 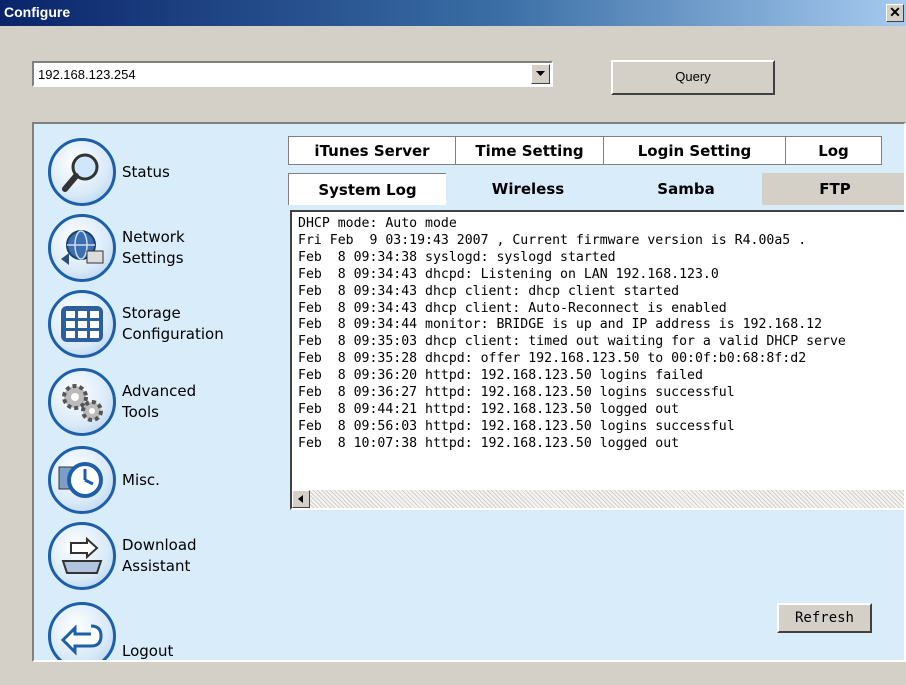 What do you see at coordinates (824, 618) in the screenshot?
I see `refresh-button: Refresh` at bounding box center [824, 618].